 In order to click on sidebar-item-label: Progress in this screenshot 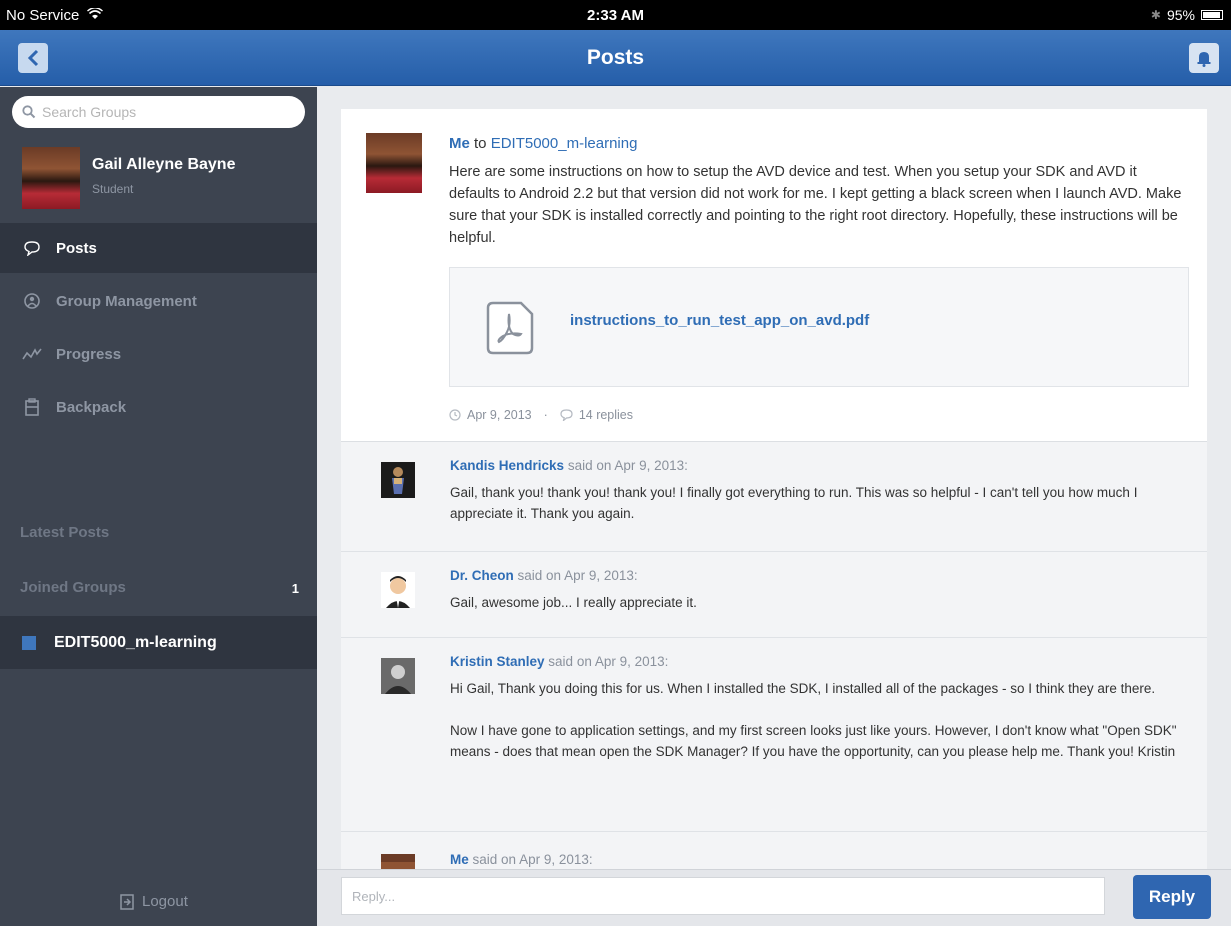, I will do `click(89, 354)`.